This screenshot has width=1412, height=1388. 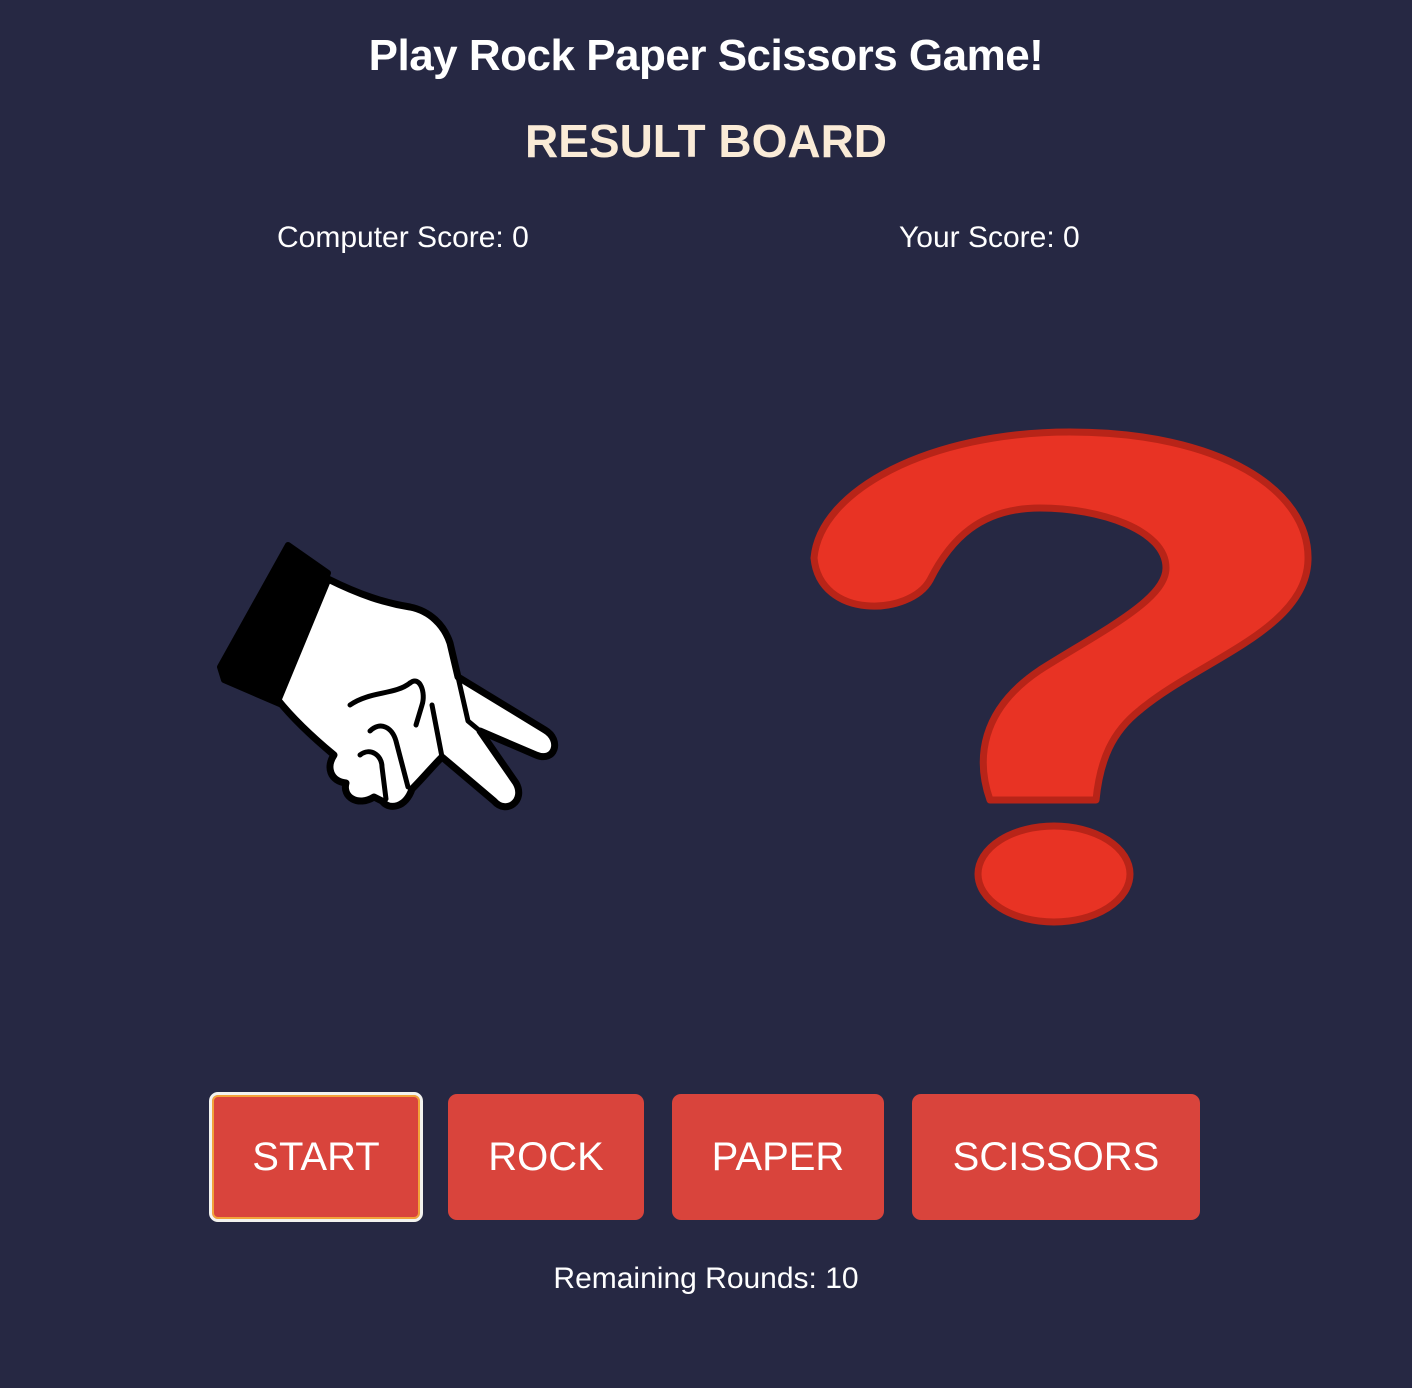 What do you see at coordinates (316, 1157) in the screenshot?
I see `start-button: START` at bounding box center [316, 1157].